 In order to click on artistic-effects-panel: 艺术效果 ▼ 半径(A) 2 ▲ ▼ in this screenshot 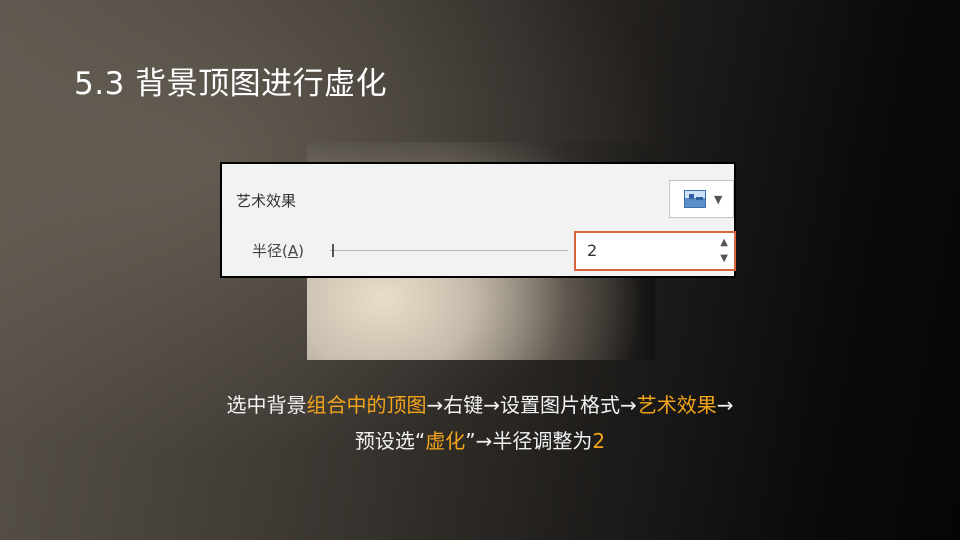, I will do `click(478, 220)`.